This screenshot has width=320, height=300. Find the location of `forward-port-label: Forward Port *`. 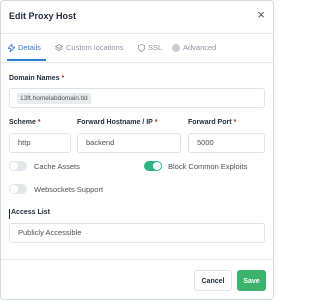

forward-port-label: Forward Port * is located at coordinates (212, 122).